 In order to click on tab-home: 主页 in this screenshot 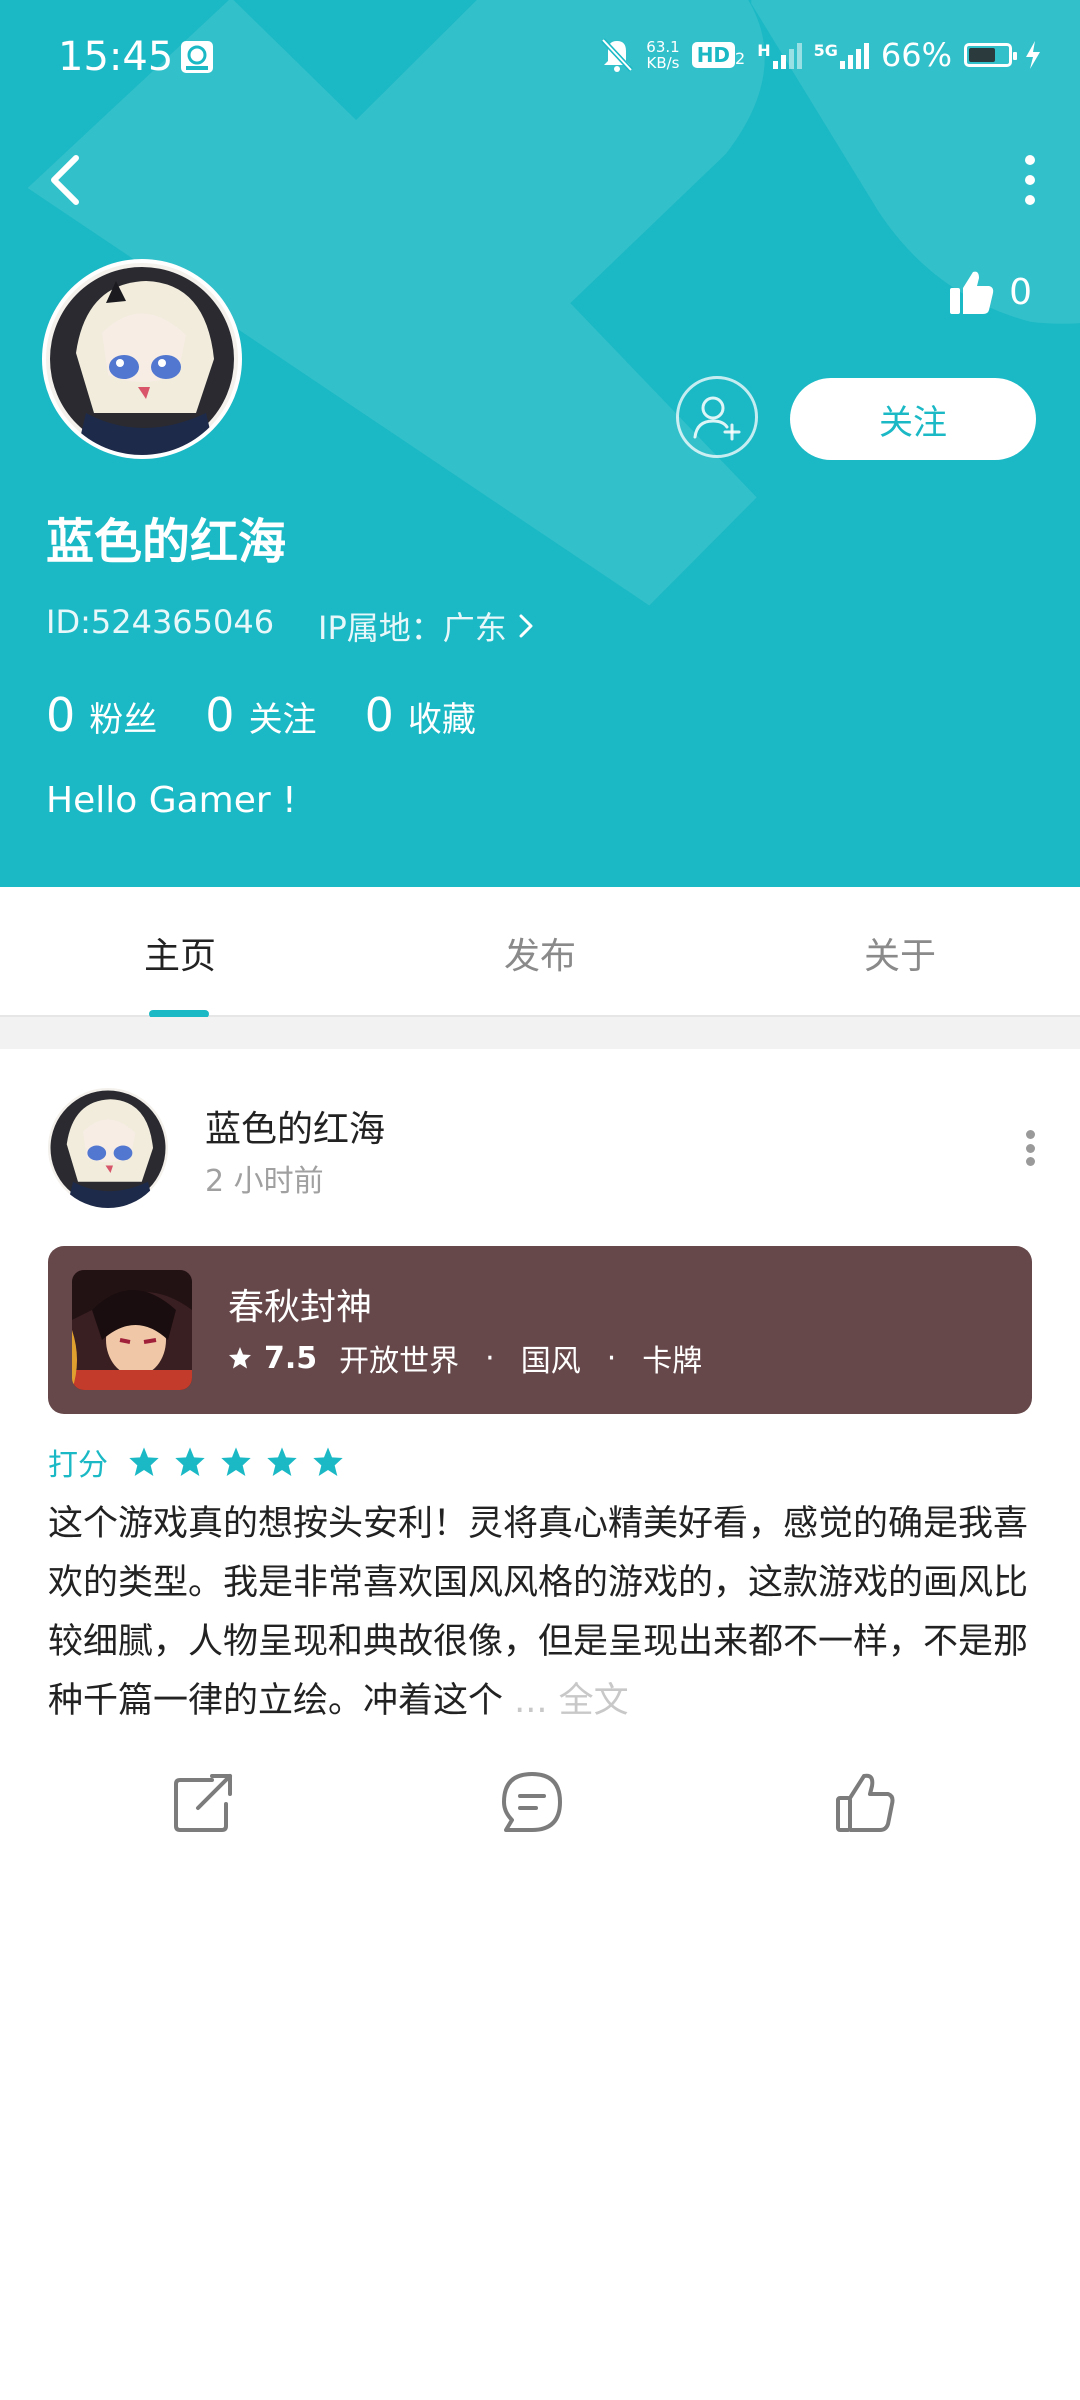, I will do `click(180, 953)`.